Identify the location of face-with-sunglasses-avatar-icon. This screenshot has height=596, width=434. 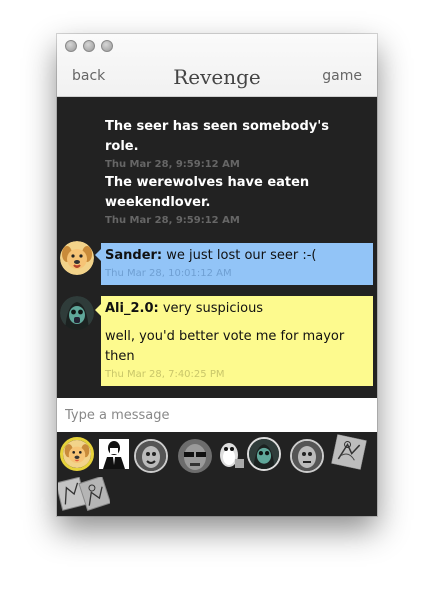
(195, 456).